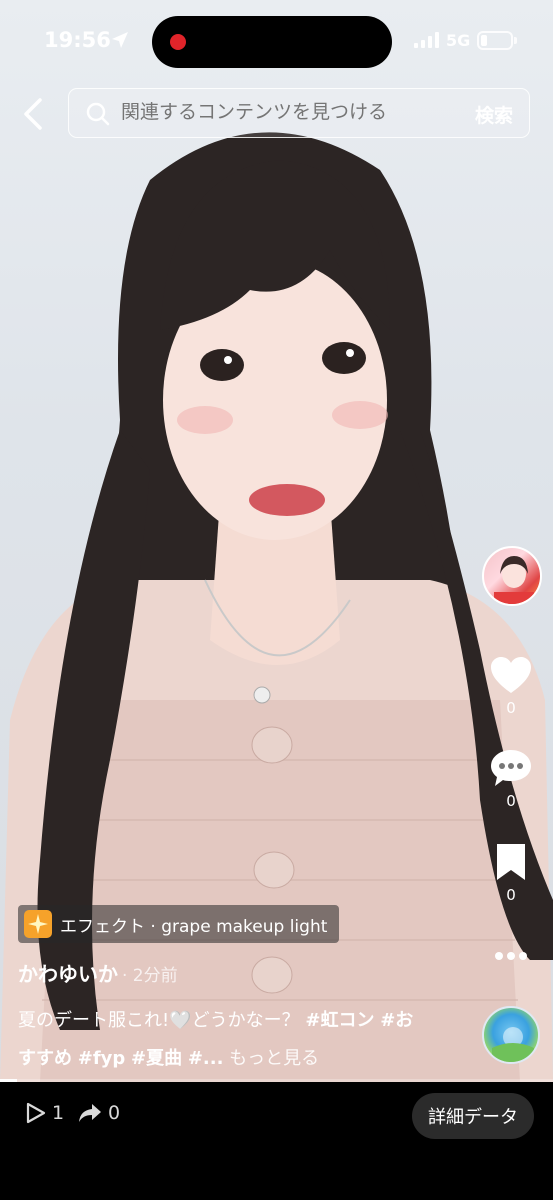 This screenshot has width=553, height=1200. Describe the element at coordinates (511, 708) in the screenshot. I see `like-count: 0` at that location.